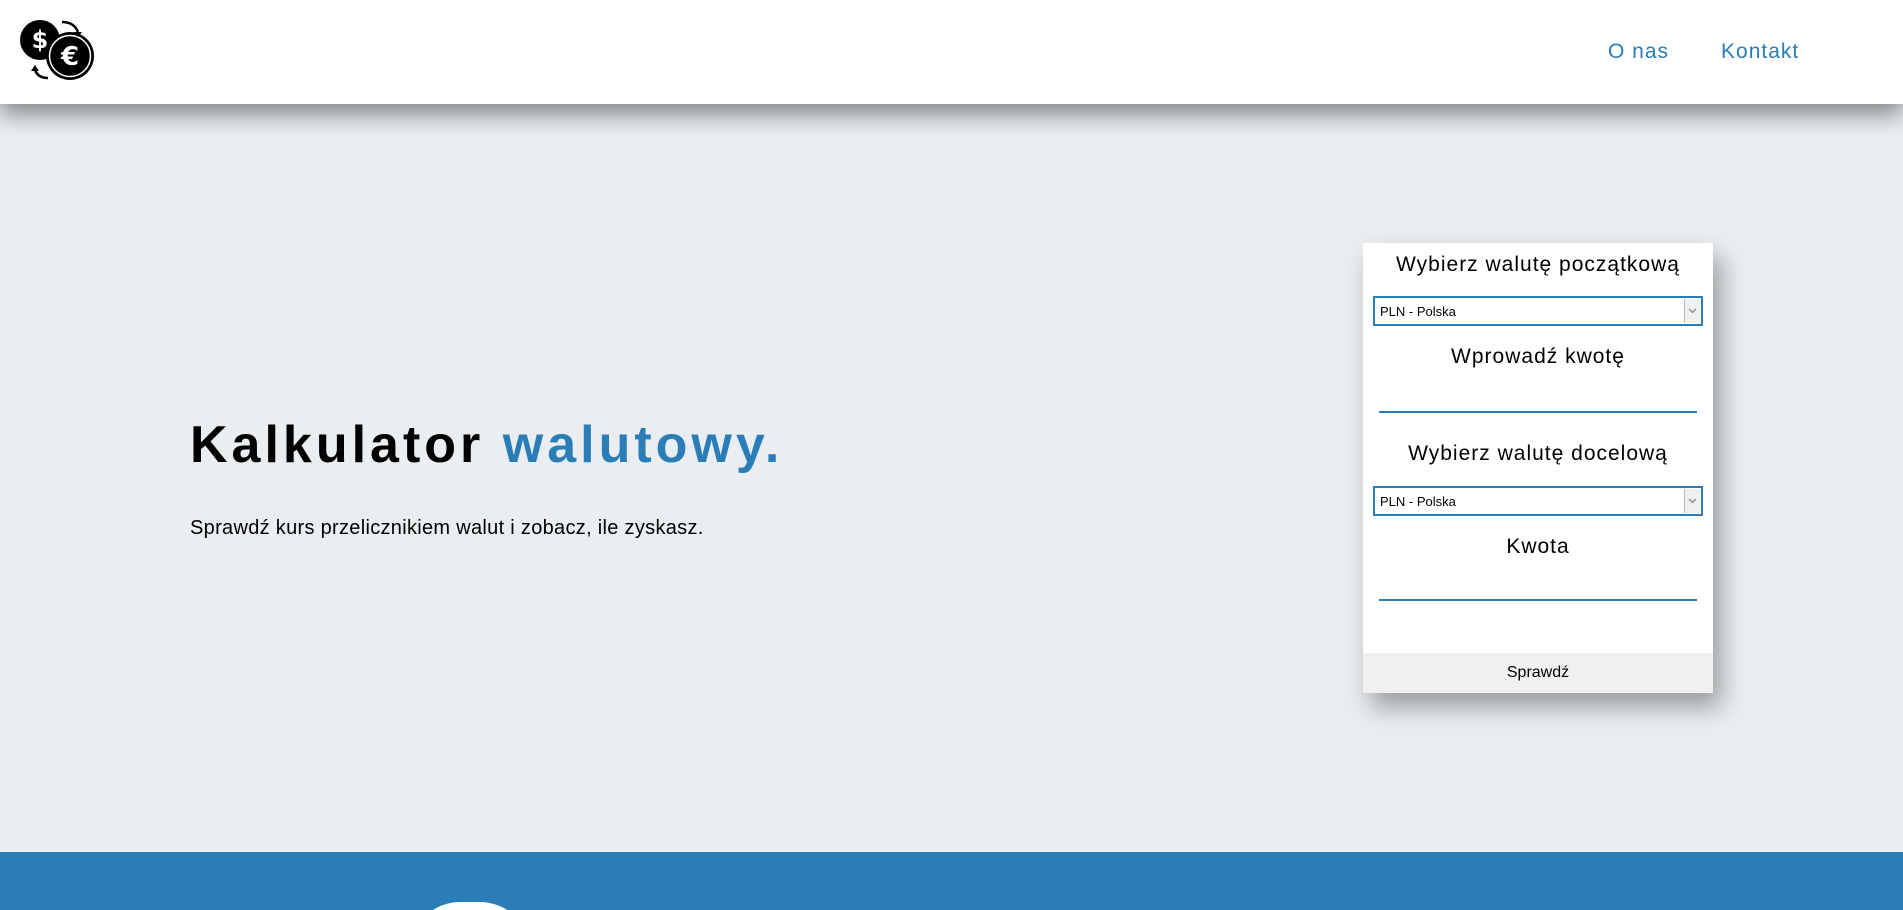  What do you see at coordinates (951, 881) in the screenshot?
I see `footer-band` at bounding box center [951, 881].